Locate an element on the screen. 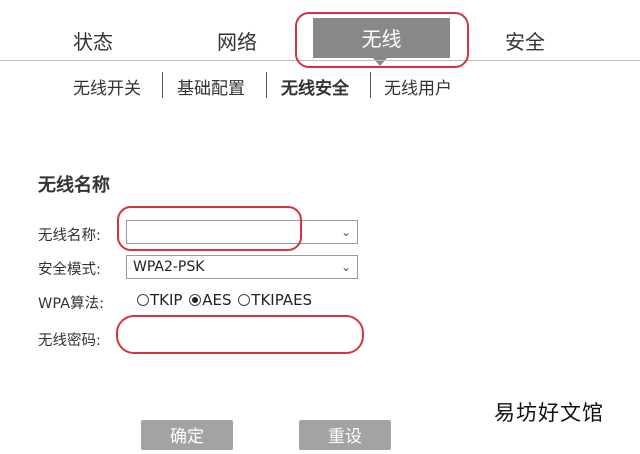 The image size is (640, 454). watermark: 易坊好文馆 is located at coordinates (549, 413).